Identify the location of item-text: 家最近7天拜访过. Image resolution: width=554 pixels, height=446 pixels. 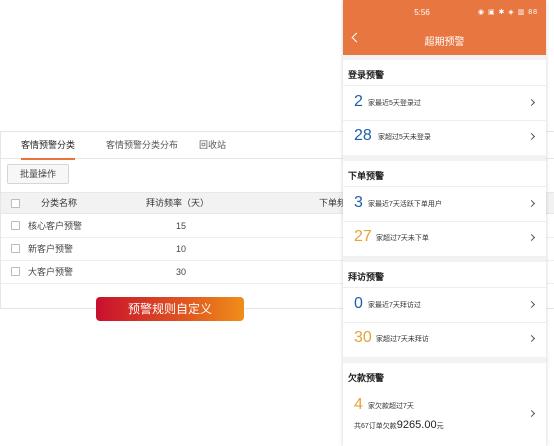
(394, 305).